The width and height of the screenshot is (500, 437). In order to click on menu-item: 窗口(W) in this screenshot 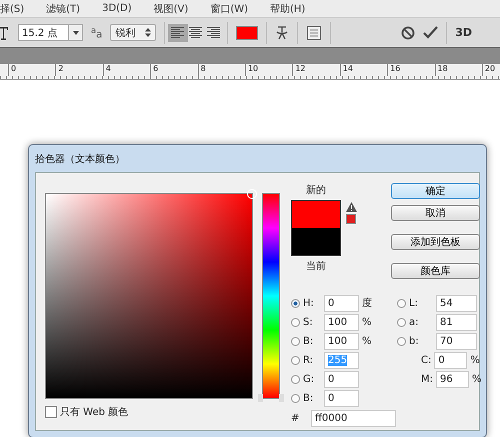, I will do `click(229, 9)`.